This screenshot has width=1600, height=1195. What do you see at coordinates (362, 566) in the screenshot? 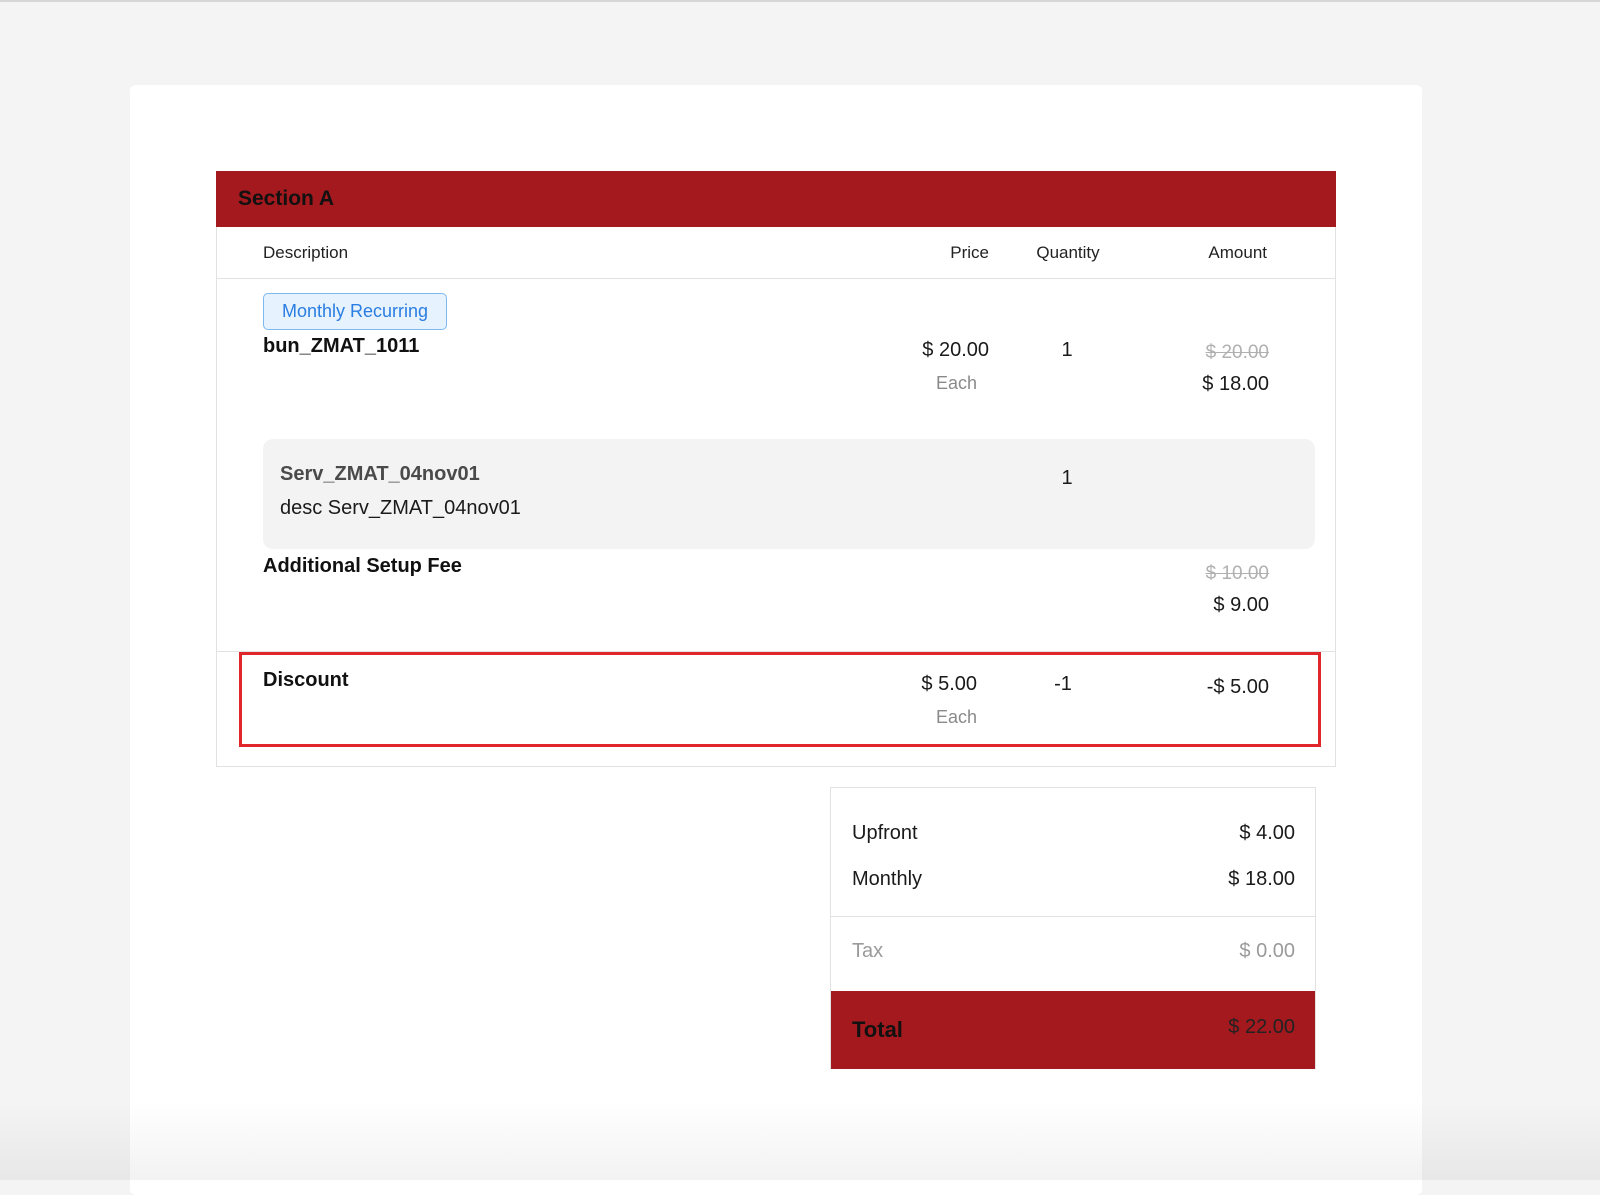
I see `setup-fee-label: Additional Setup Fee` at bounding box center [362, 566].